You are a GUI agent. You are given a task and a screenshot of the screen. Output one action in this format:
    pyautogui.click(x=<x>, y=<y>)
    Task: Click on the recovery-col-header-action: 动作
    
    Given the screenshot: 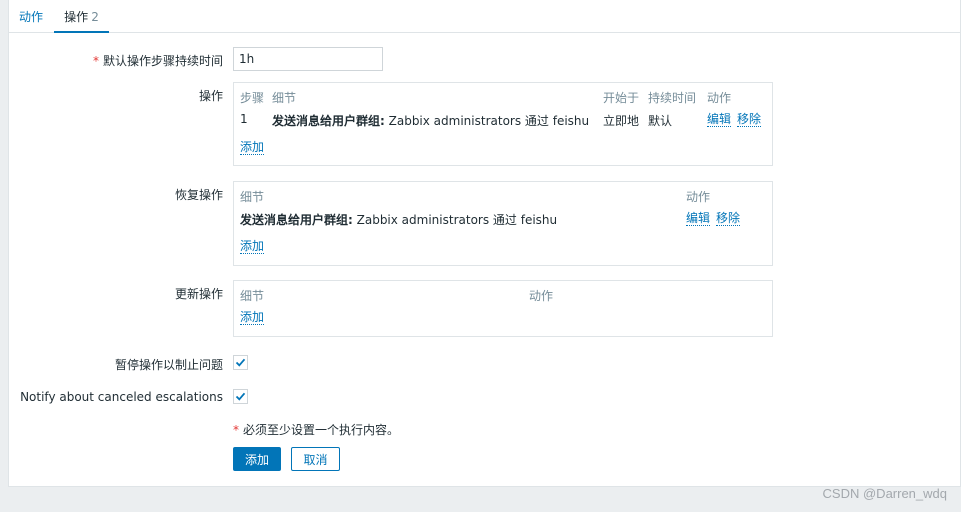 What is the action you would take?
    pyautogui.click(x=698, y=197)
    